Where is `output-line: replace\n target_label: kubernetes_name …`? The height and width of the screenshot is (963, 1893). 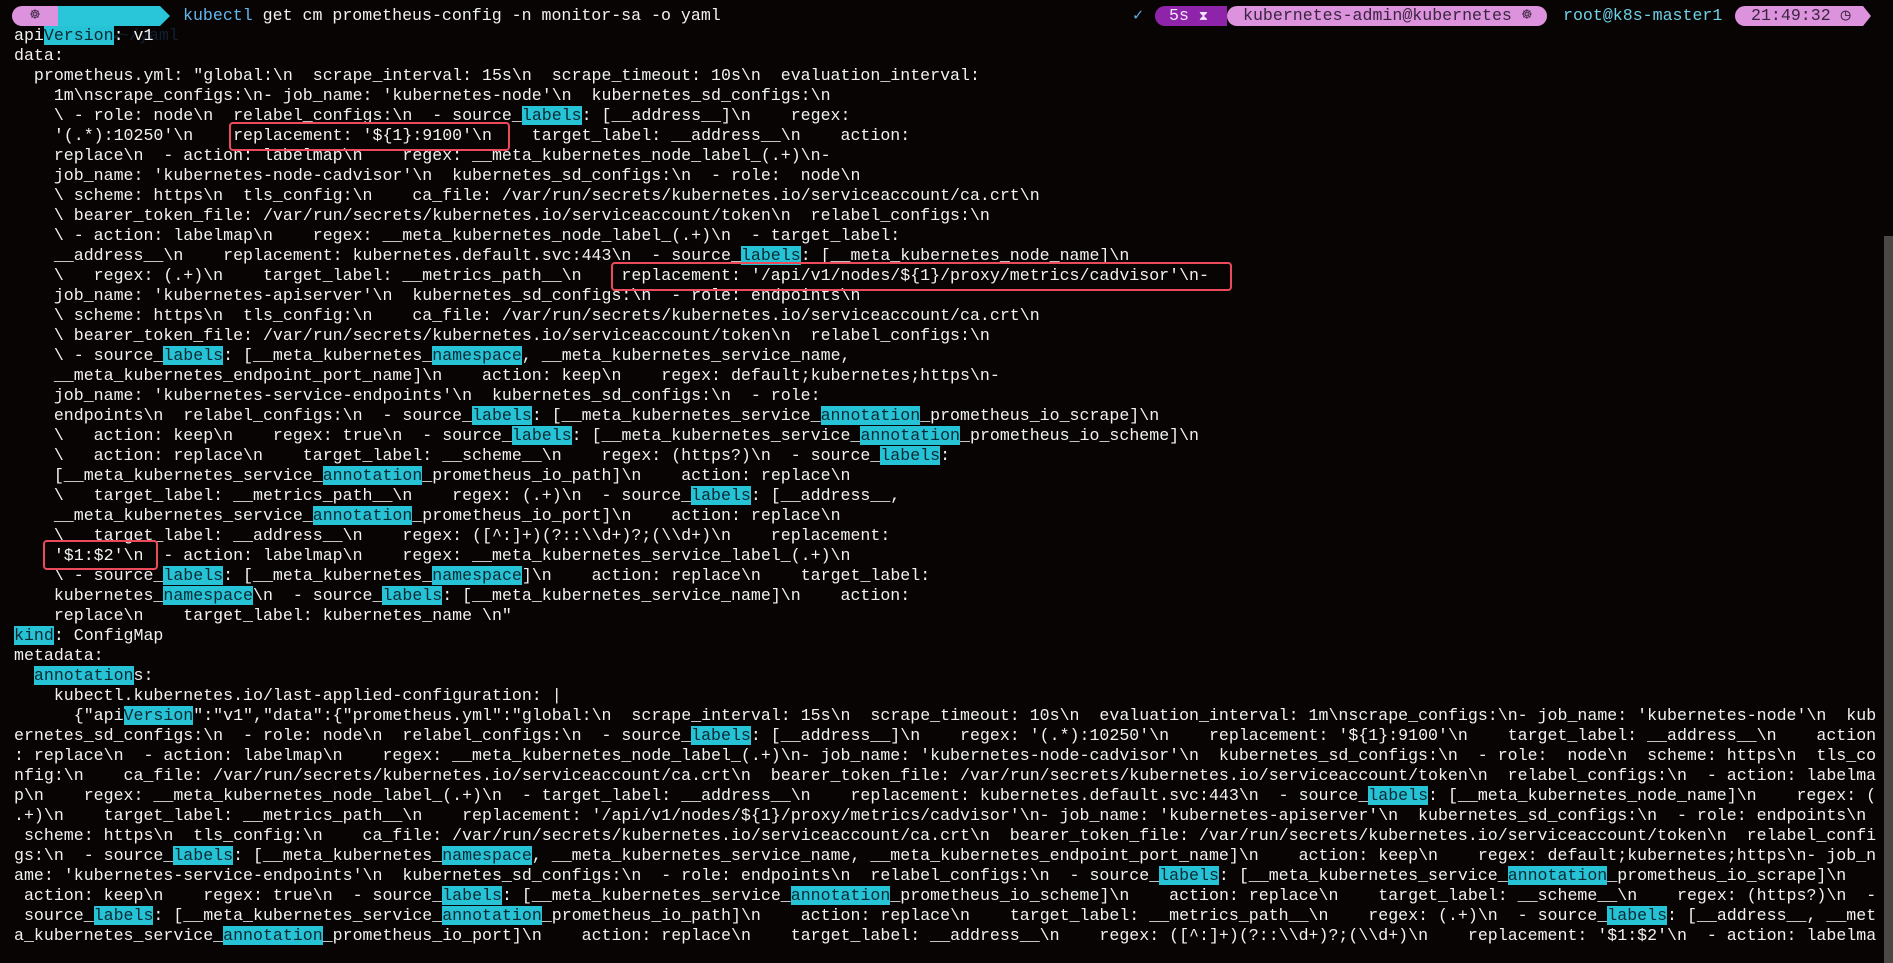
output-line: replace\n target_label: kubernetes_name … is located at coordinates (263, 615).